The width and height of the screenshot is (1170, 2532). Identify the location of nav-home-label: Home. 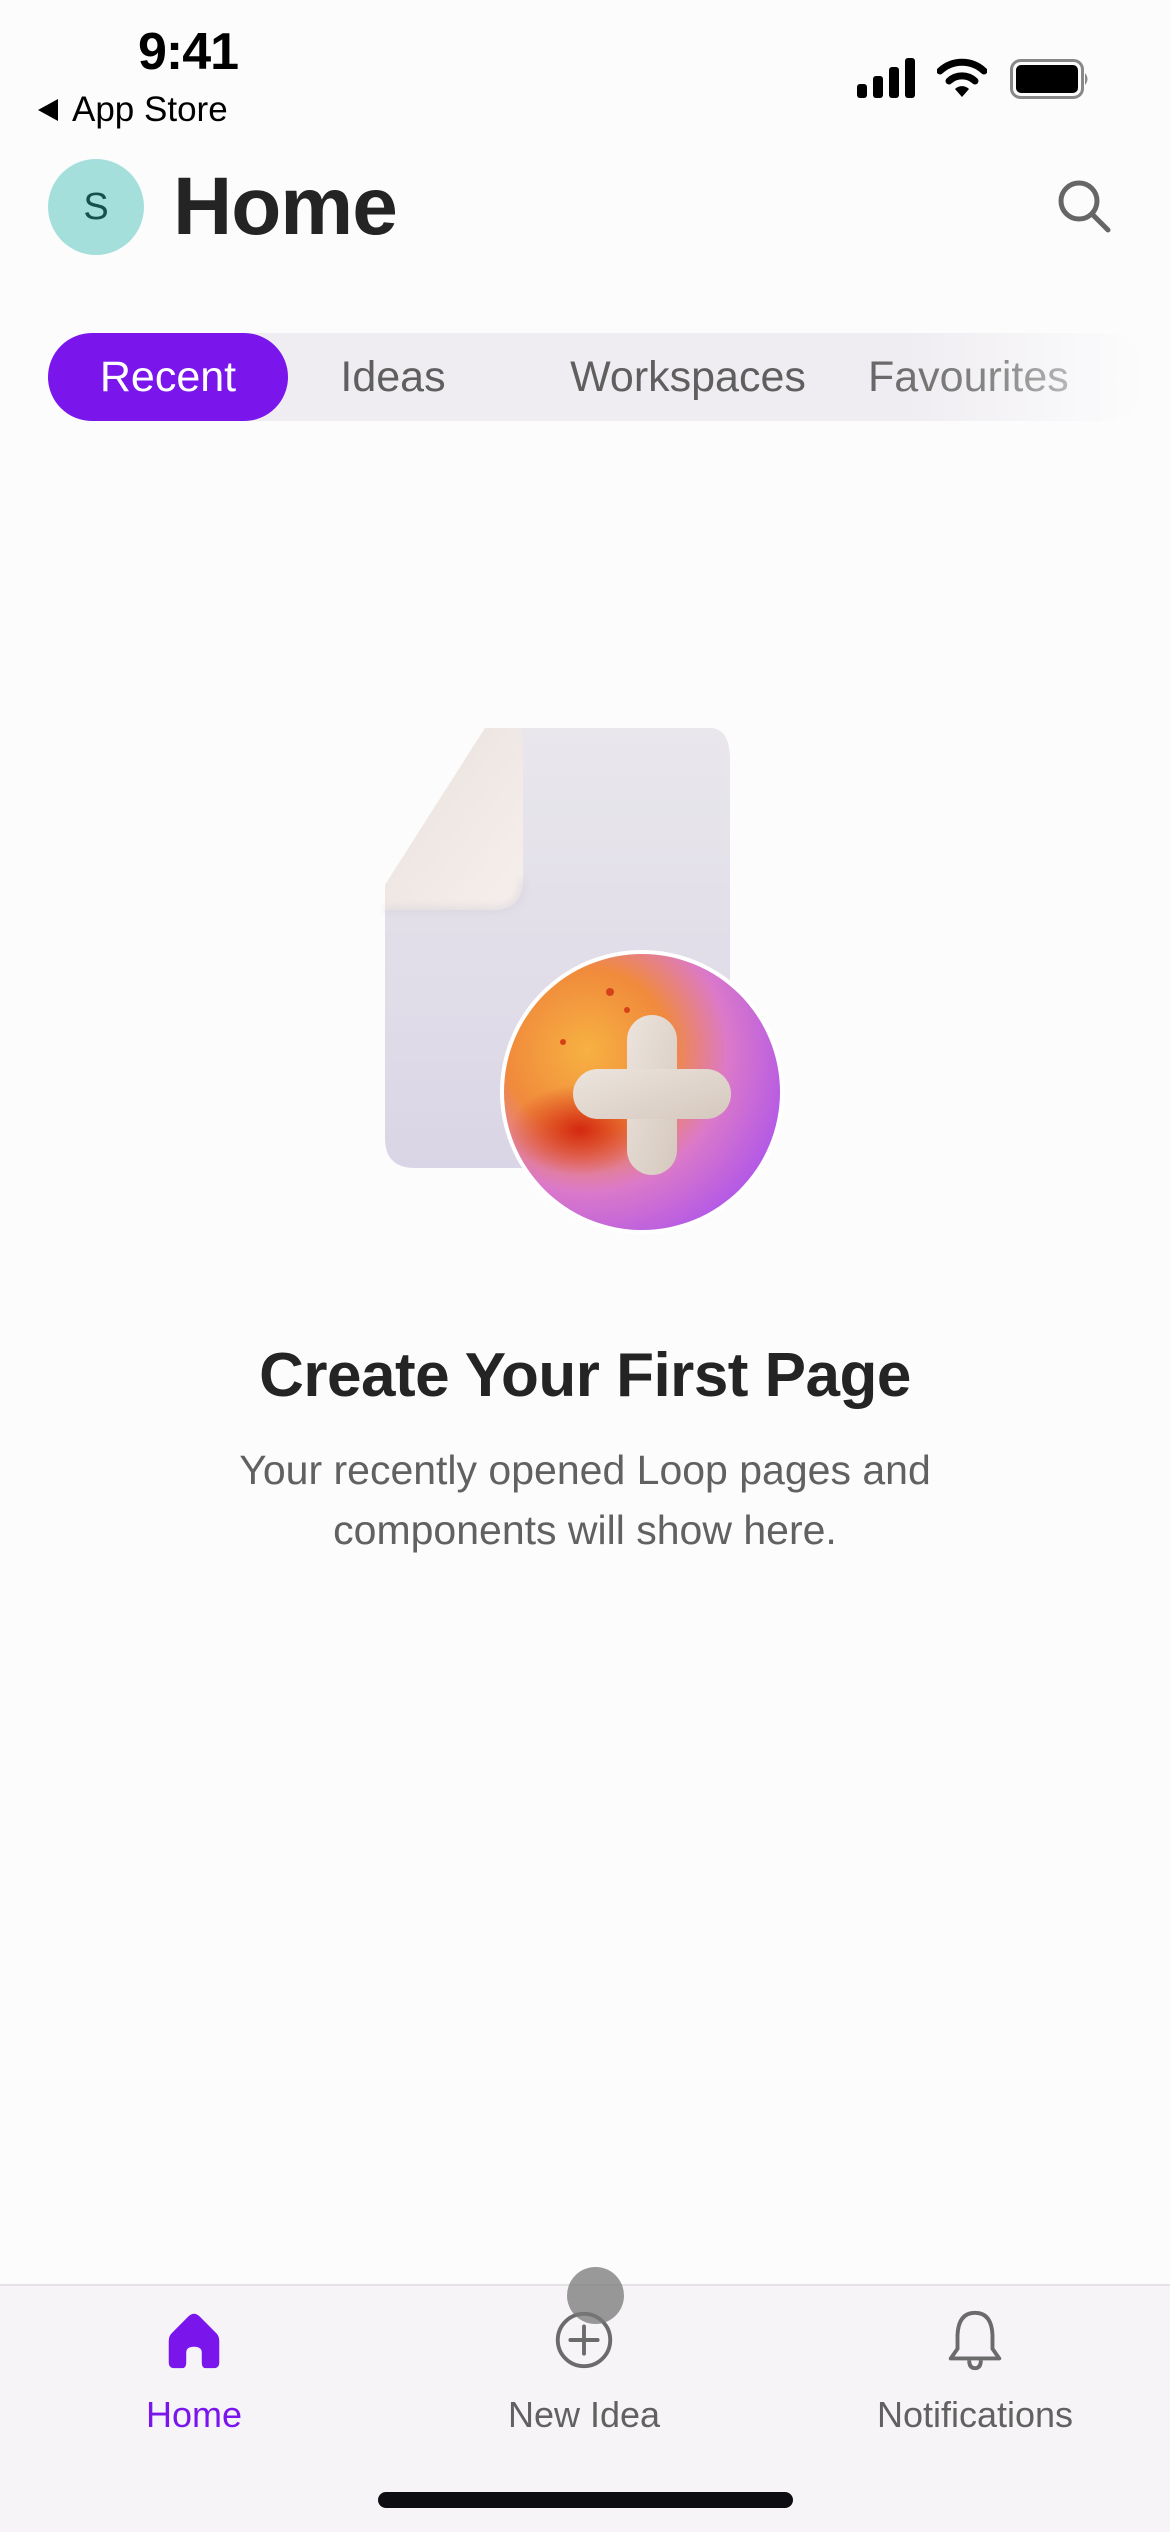
(194, 2414).